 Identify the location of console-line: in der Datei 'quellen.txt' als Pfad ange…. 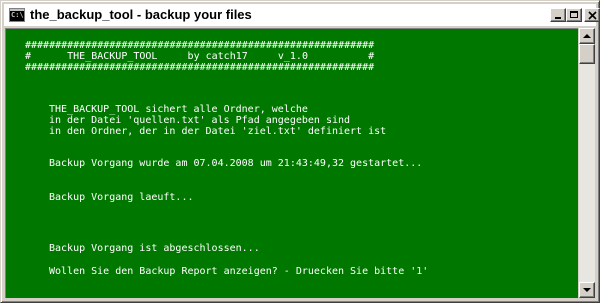
(200, 120).